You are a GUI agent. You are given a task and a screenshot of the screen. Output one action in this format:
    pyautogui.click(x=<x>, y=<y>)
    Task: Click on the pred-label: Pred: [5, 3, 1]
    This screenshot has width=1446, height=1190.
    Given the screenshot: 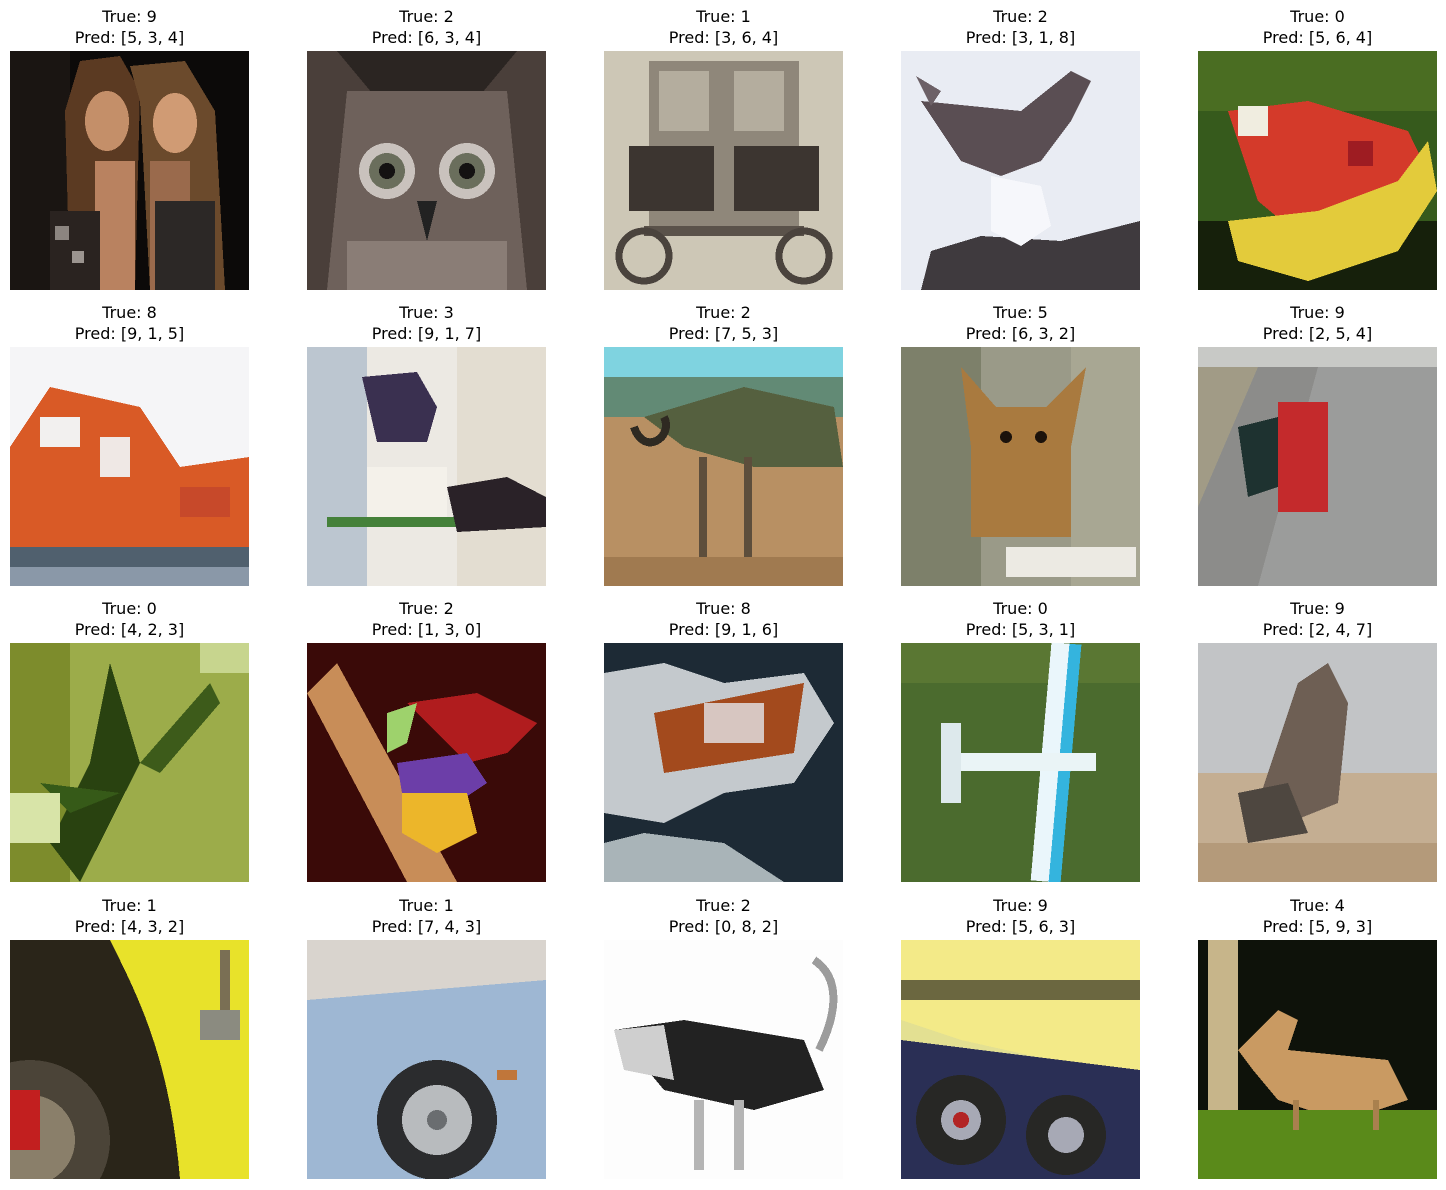 What is the action you would take?
    pyautogui.click(x=1020, y=629)
    